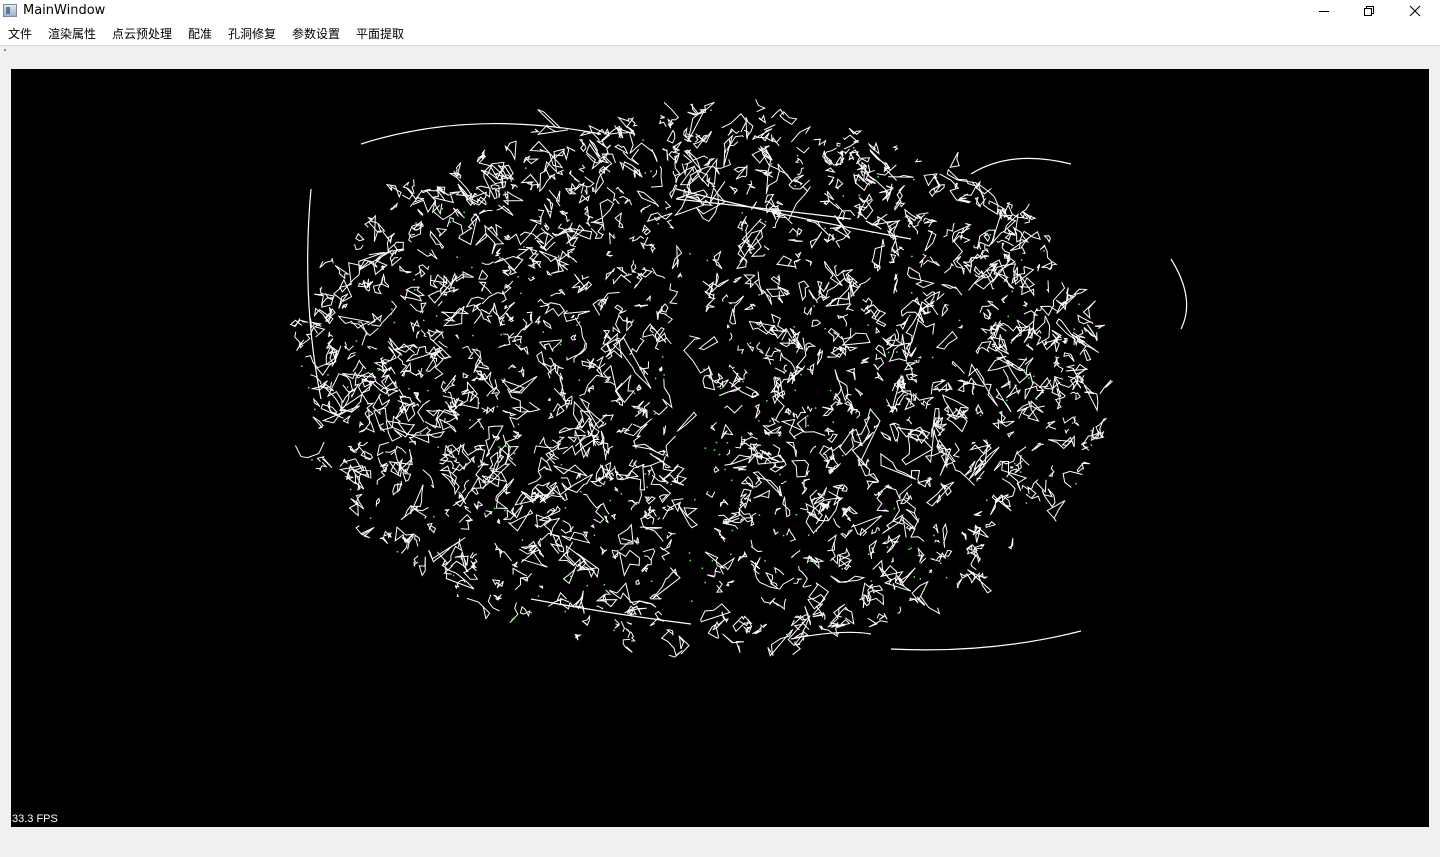  What do you see at coordinates (200, 34) in the screenshot?
I see `menu-registration: 配准` at bounding box center [200, 34].